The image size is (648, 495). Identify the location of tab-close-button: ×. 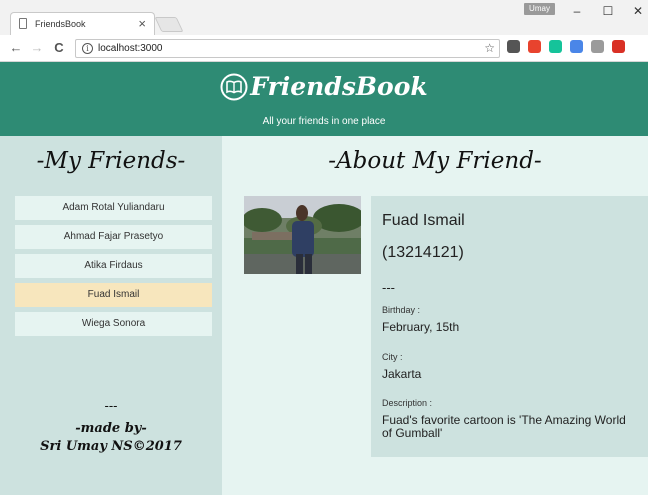
(142, 23).